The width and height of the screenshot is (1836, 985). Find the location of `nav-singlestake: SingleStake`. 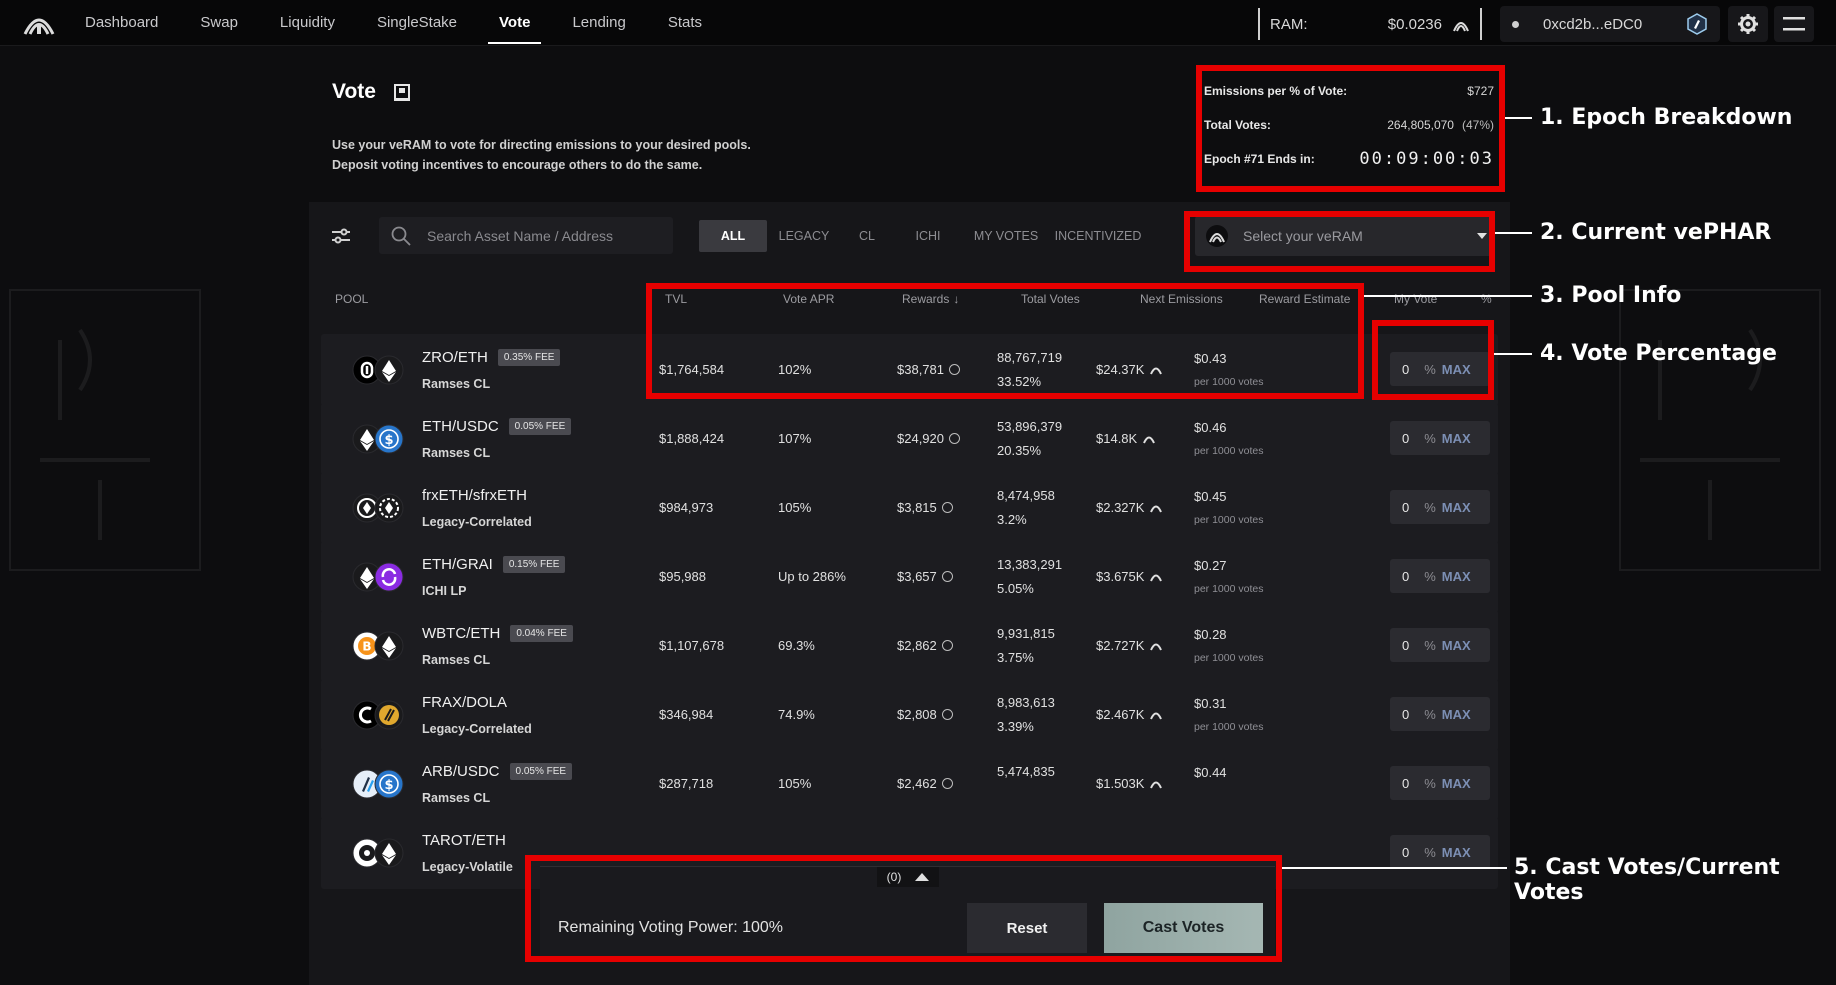

nav-singlestake: SingleStake is located at coordinates (417, 23).